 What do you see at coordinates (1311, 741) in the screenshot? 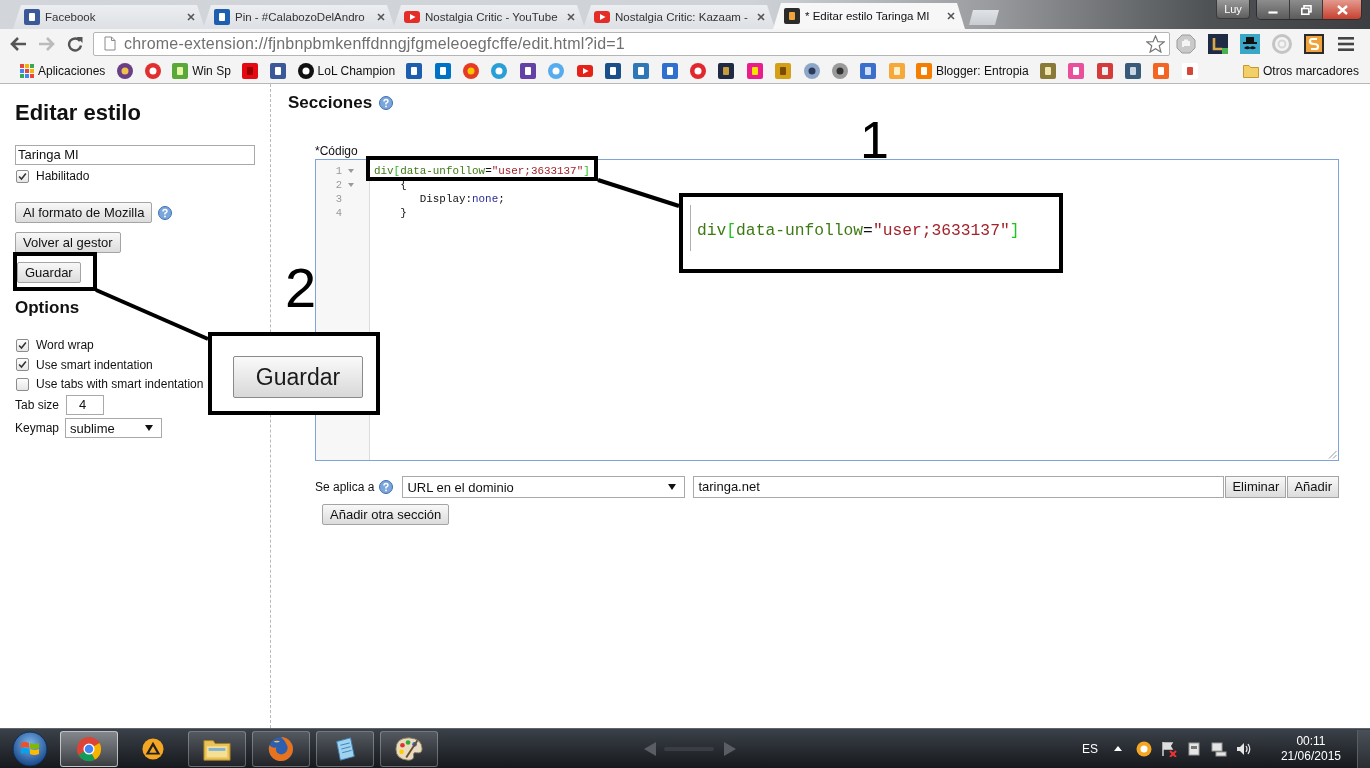
I see `clock-time: 00:11` at bounding box center [1311, 741].